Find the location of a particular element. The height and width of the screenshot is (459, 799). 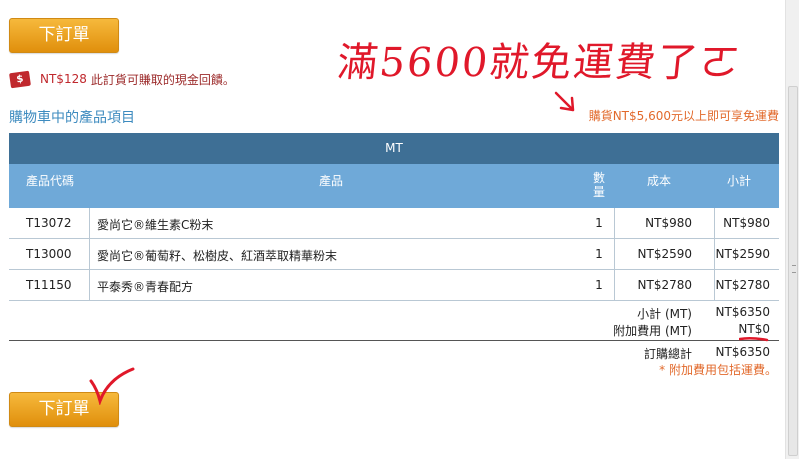

totals-block: 小計 (MT) NT$6350 附加費用 (MT) NT$0 is located at coordinates (394, 321).